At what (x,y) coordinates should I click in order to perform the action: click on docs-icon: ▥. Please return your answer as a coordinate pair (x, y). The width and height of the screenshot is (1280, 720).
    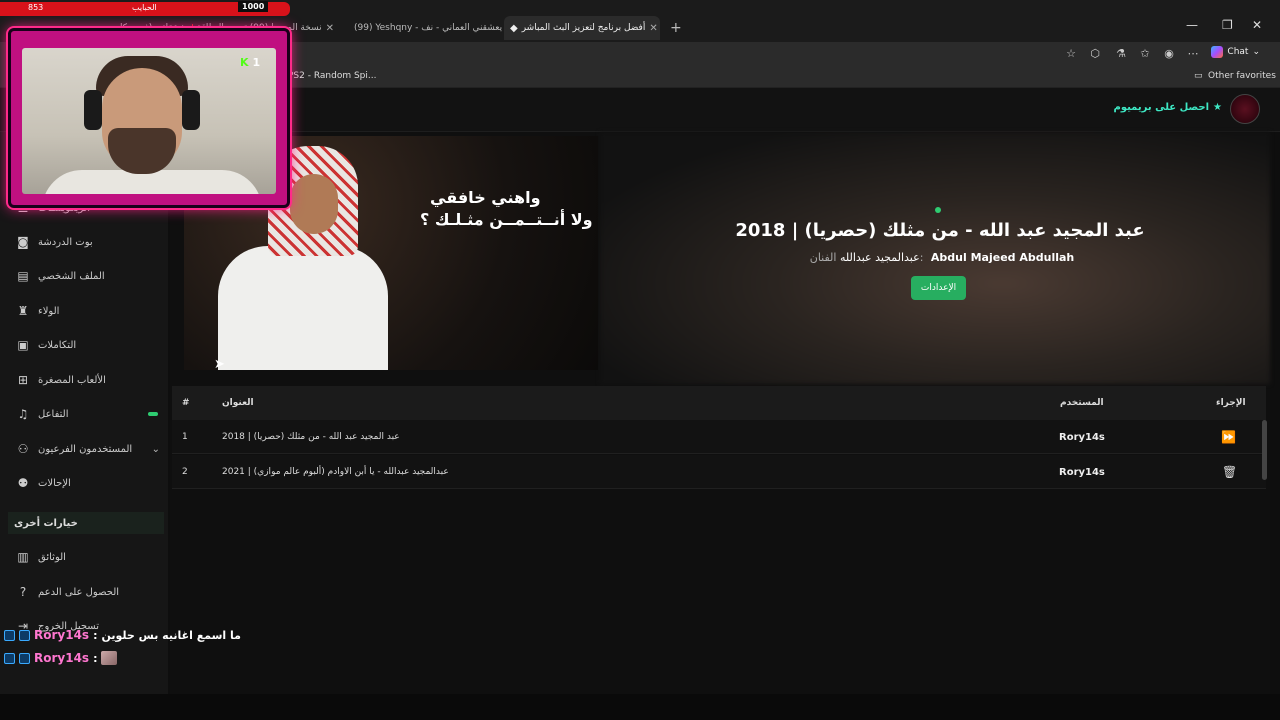
    Looking at the image, I should click on (23, 557).